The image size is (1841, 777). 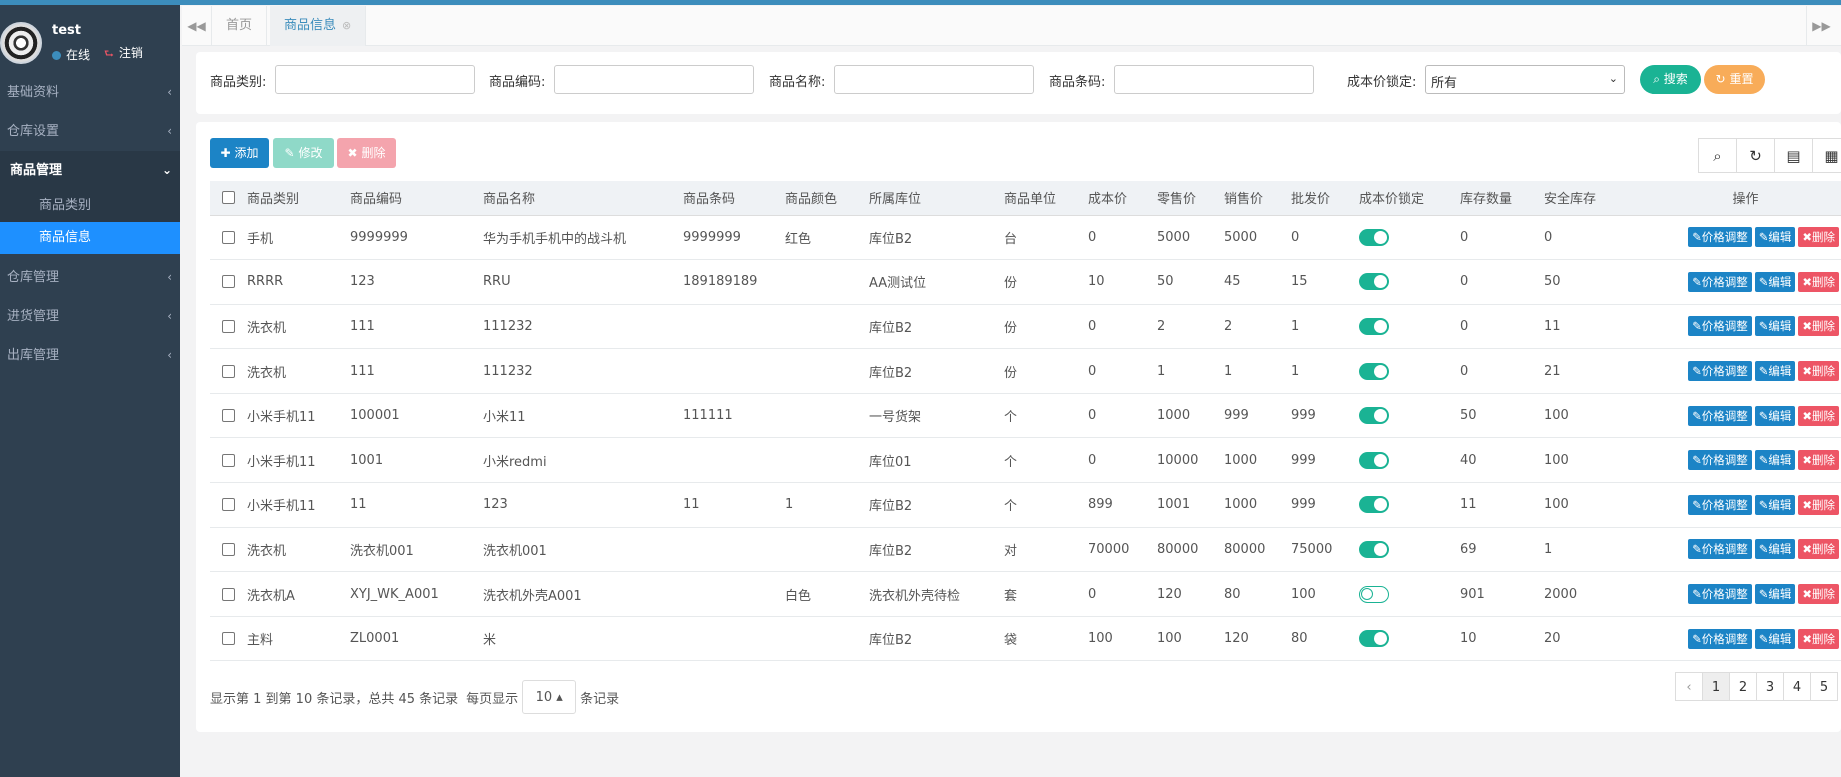 What do you see at coordinates (1743, 686) in the screenshot?
I see `page-button-2: 2` at bounding box center [1743, 686].